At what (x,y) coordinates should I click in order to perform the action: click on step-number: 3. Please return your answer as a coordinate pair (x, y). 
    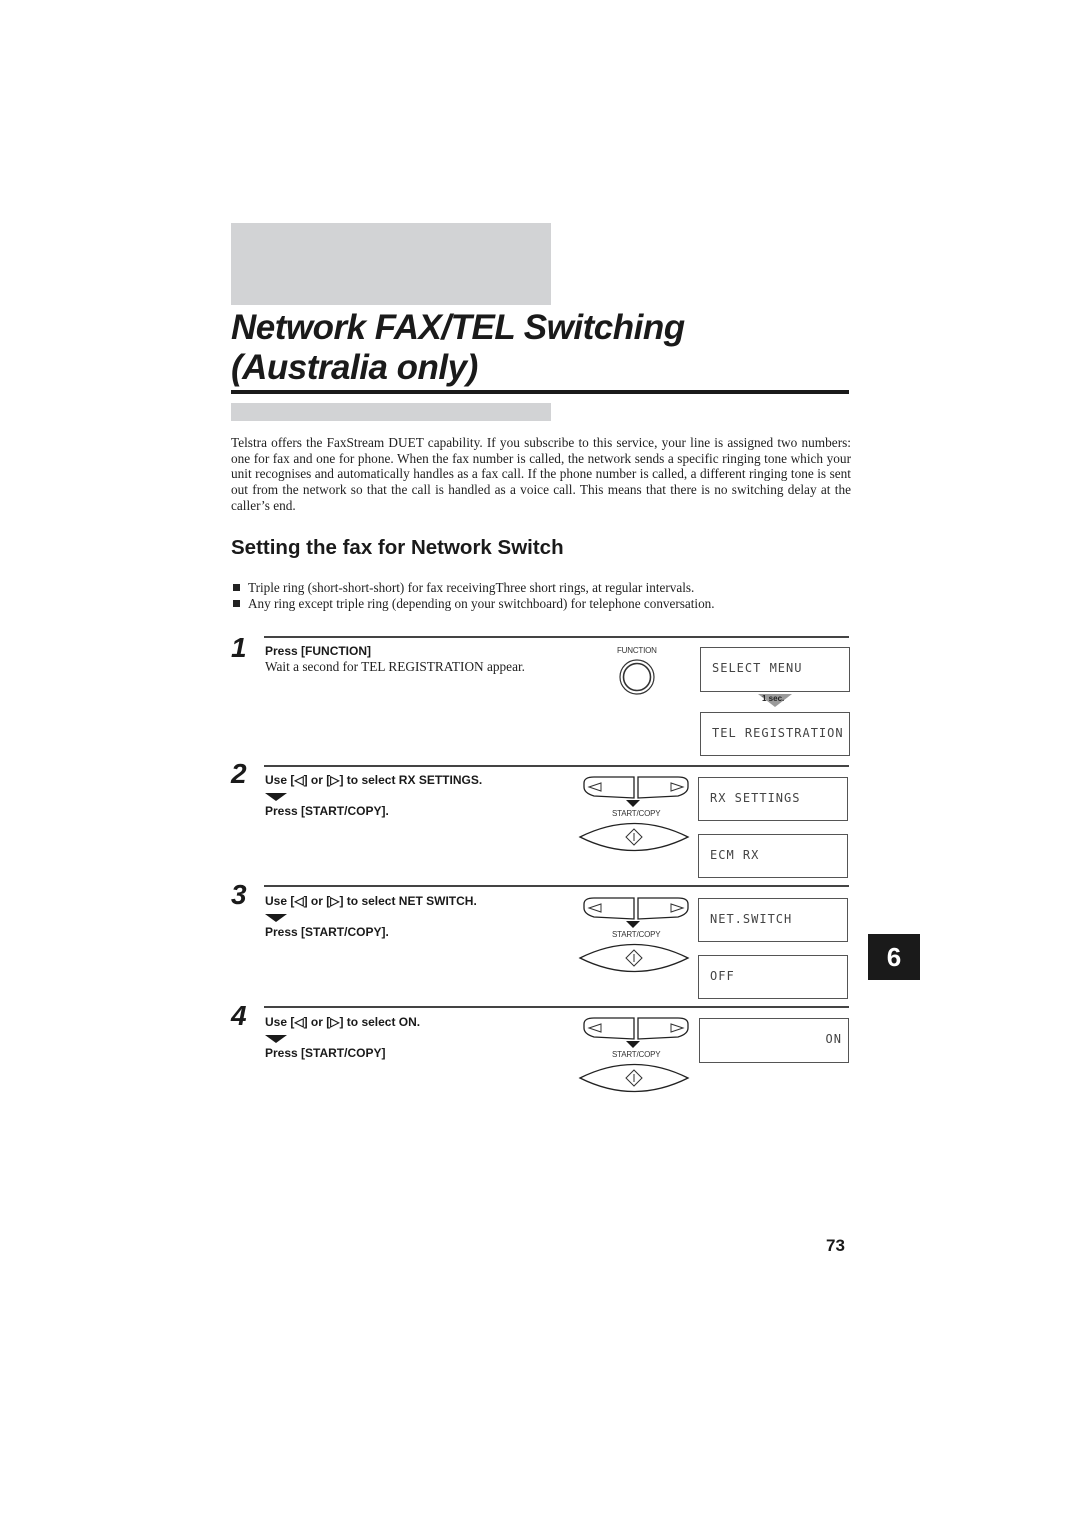
    Looking at the image, I should click on (239, 894).